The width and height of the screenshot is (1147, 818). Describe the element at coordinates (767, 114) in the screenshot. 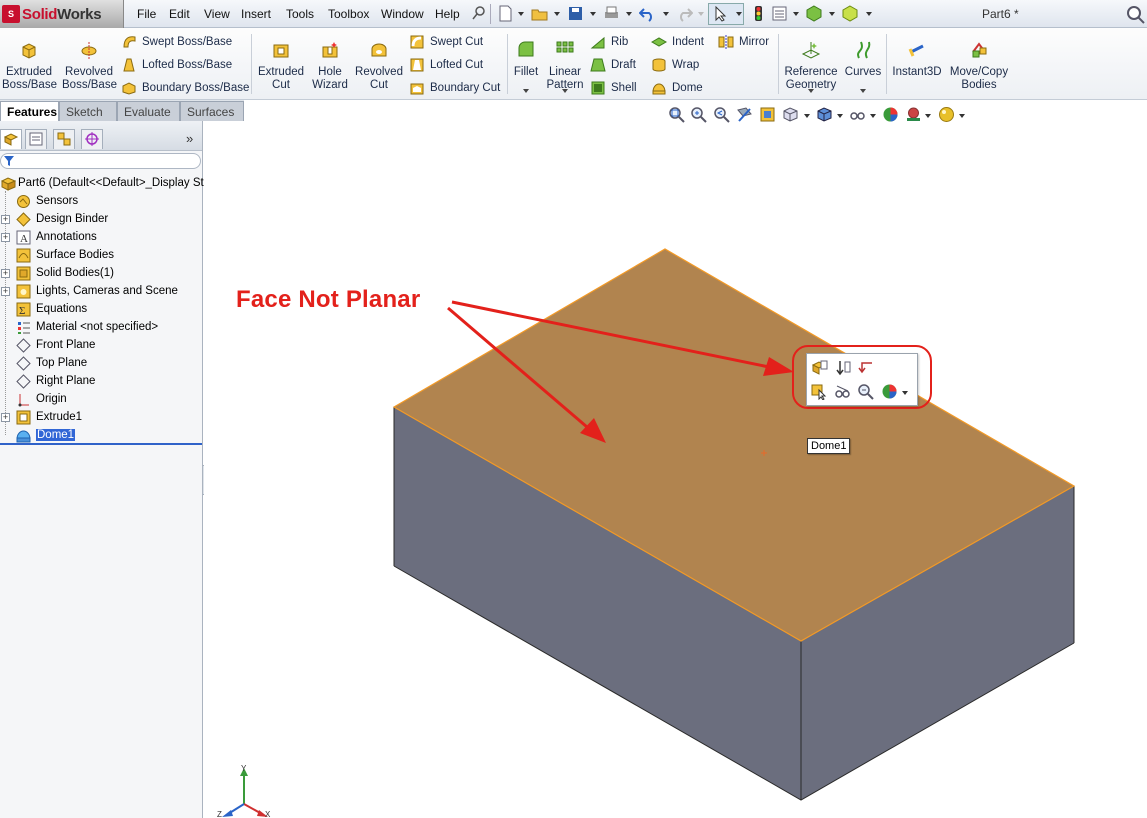

I see `dynamic-annotation-icon` at that location.